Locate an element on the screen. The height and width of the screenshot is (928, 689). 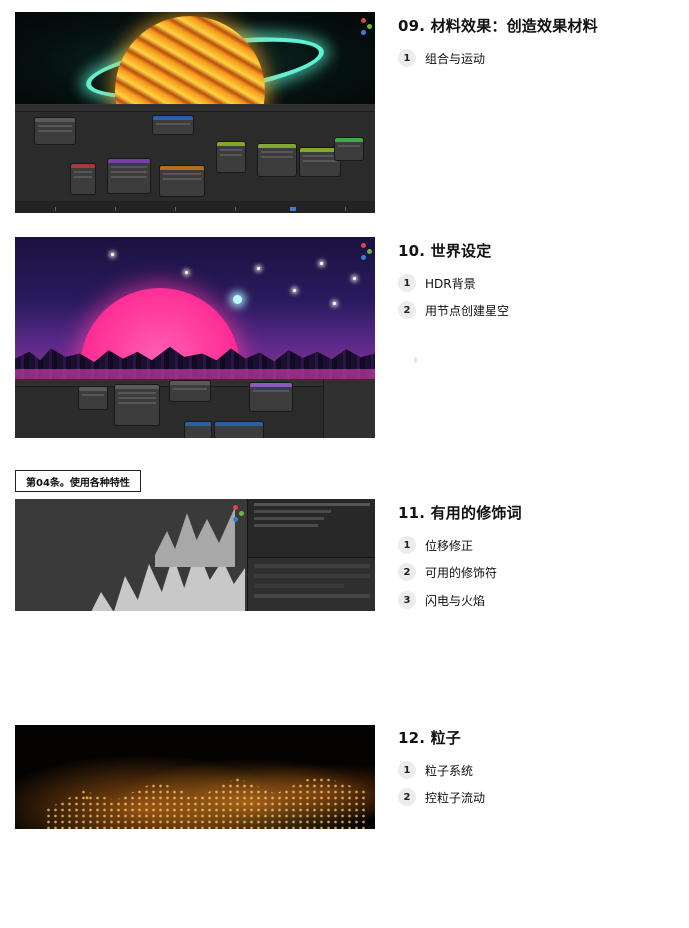
list-item: 2 可用的修饰符 is located at coordinates (447, 572).